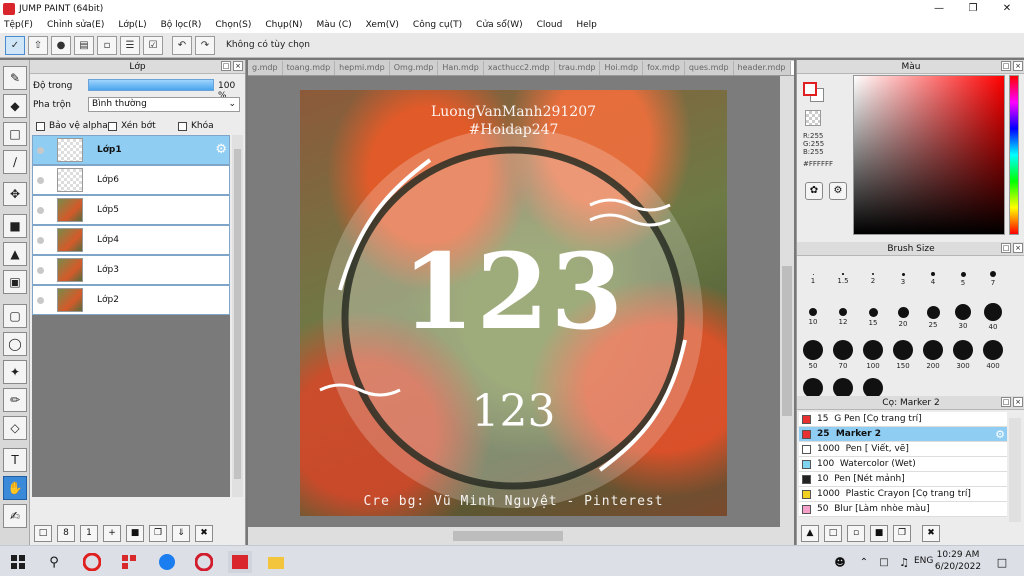 This screenshot has height=576, width=1024. I want to click on brush-list-item: 1000 Pen [ Viết, vẽ], so click(903, 449).